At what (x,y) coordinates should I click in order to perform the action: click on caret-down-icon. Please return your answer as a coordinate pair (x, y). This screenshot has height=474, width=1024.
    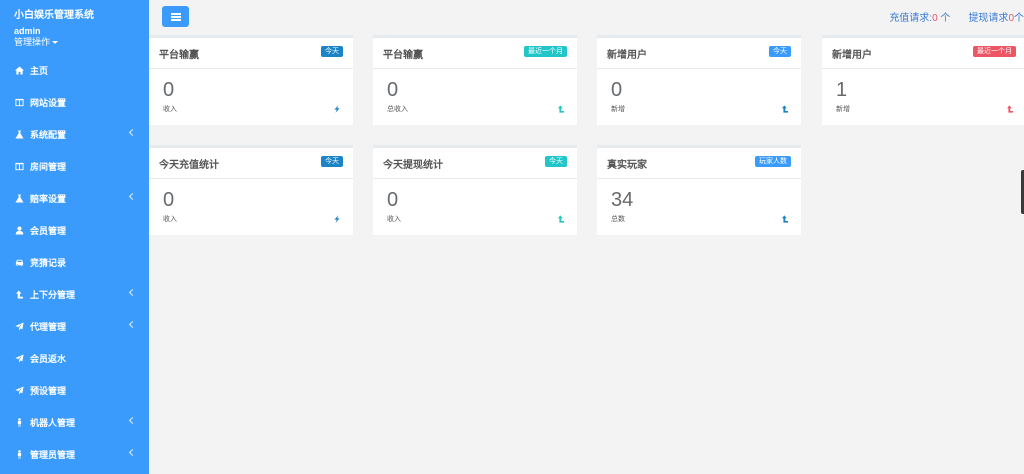
    Looking at the image, I should click on (55, 43).